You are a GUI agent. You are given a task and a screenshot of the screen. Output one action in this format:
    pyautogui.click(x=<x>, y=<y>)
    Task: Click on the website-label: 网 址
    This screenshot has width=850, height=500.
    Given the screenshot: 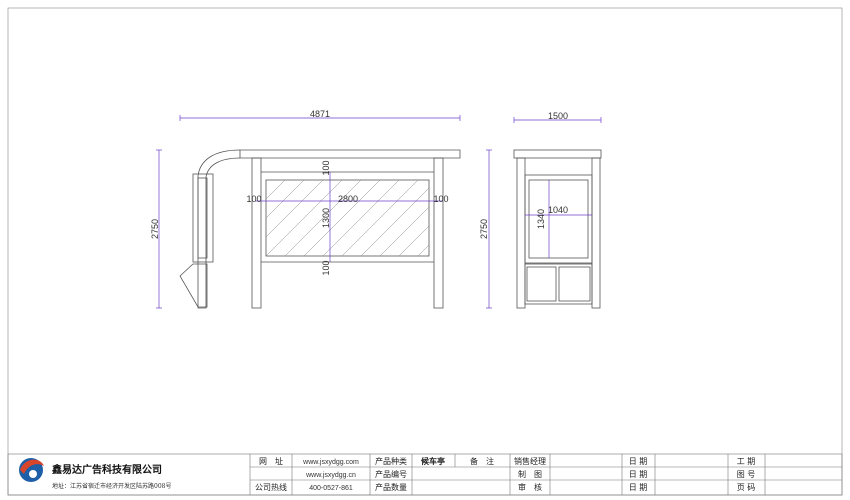 What is the action you would take?
    pyautogui.click(x=271, y=461)
    